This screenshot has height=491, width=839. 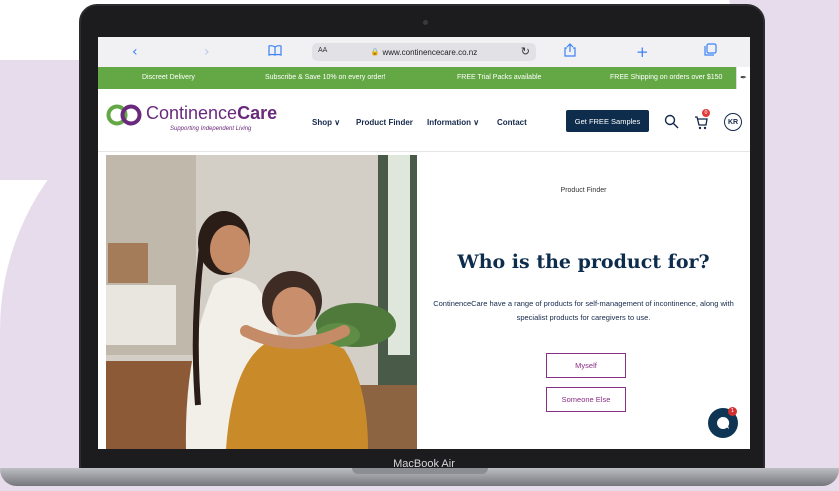 I want to click on back-icon: ‹, so click(x=135, y=52).